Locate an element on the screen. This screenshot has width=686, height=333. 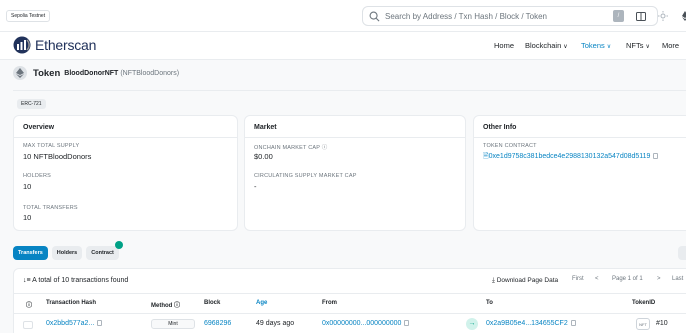
pager-next: > is located at coordinates (659, 279).